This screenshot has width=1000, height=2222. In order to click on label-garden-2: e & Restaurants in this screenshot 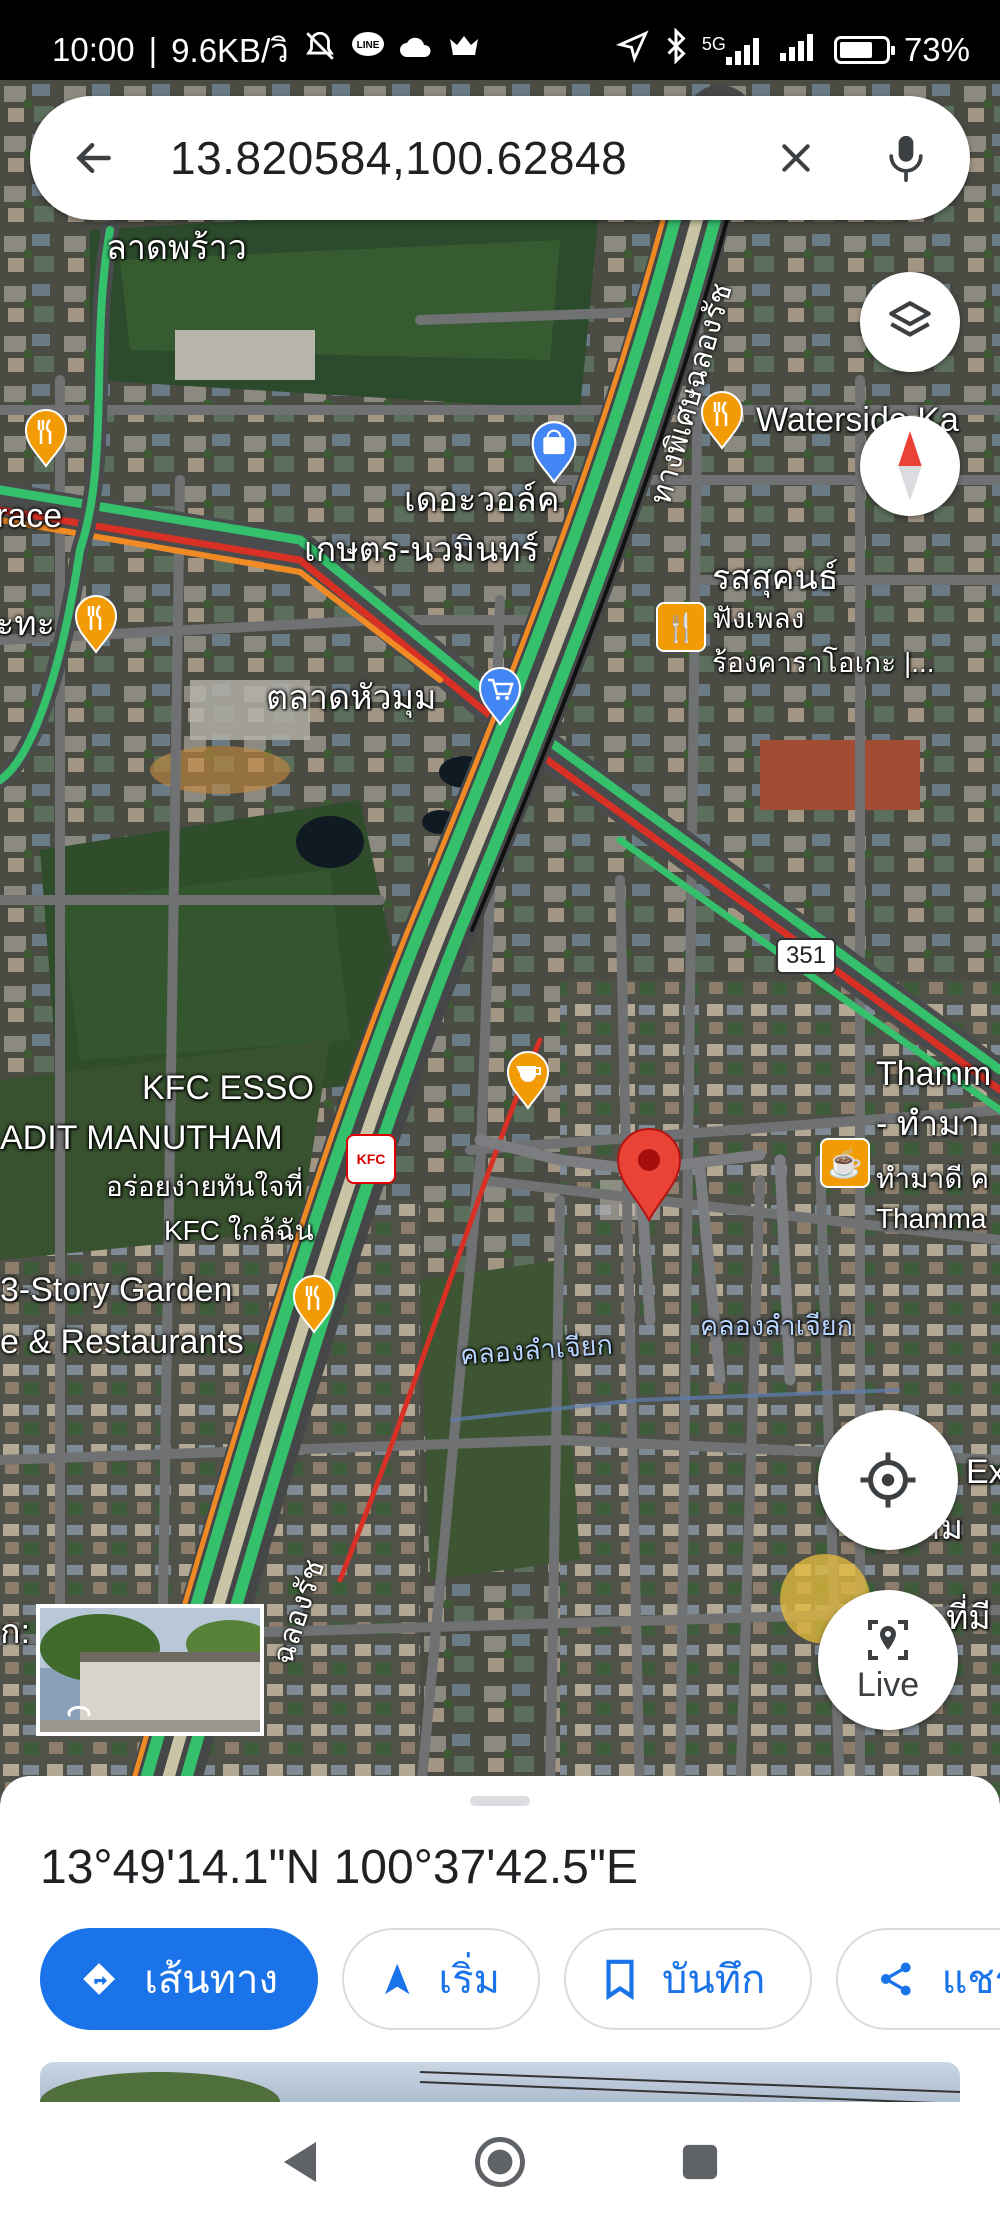, I will do `click(122, 1342)`.